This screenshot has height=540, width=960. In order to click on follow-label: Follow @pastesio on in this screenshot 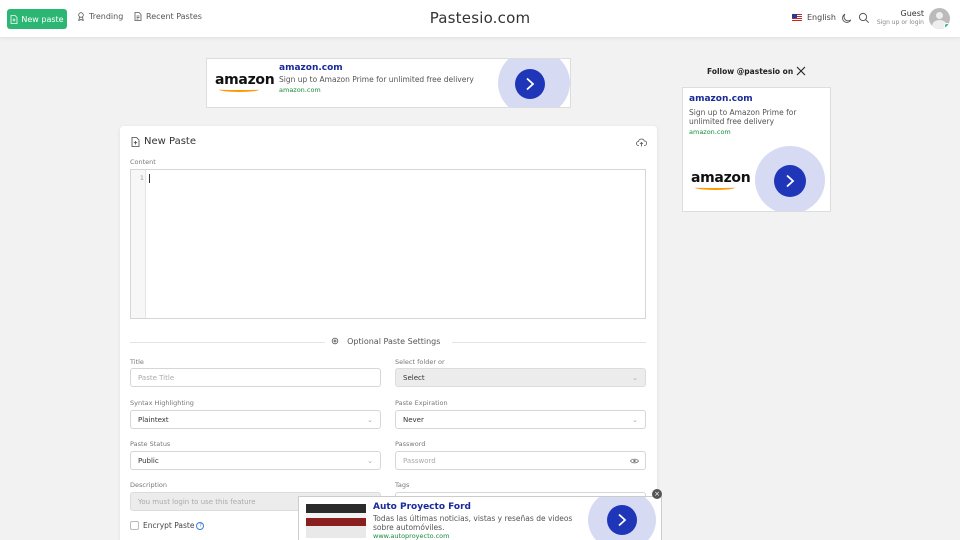, I will do `click(750, 71)`.